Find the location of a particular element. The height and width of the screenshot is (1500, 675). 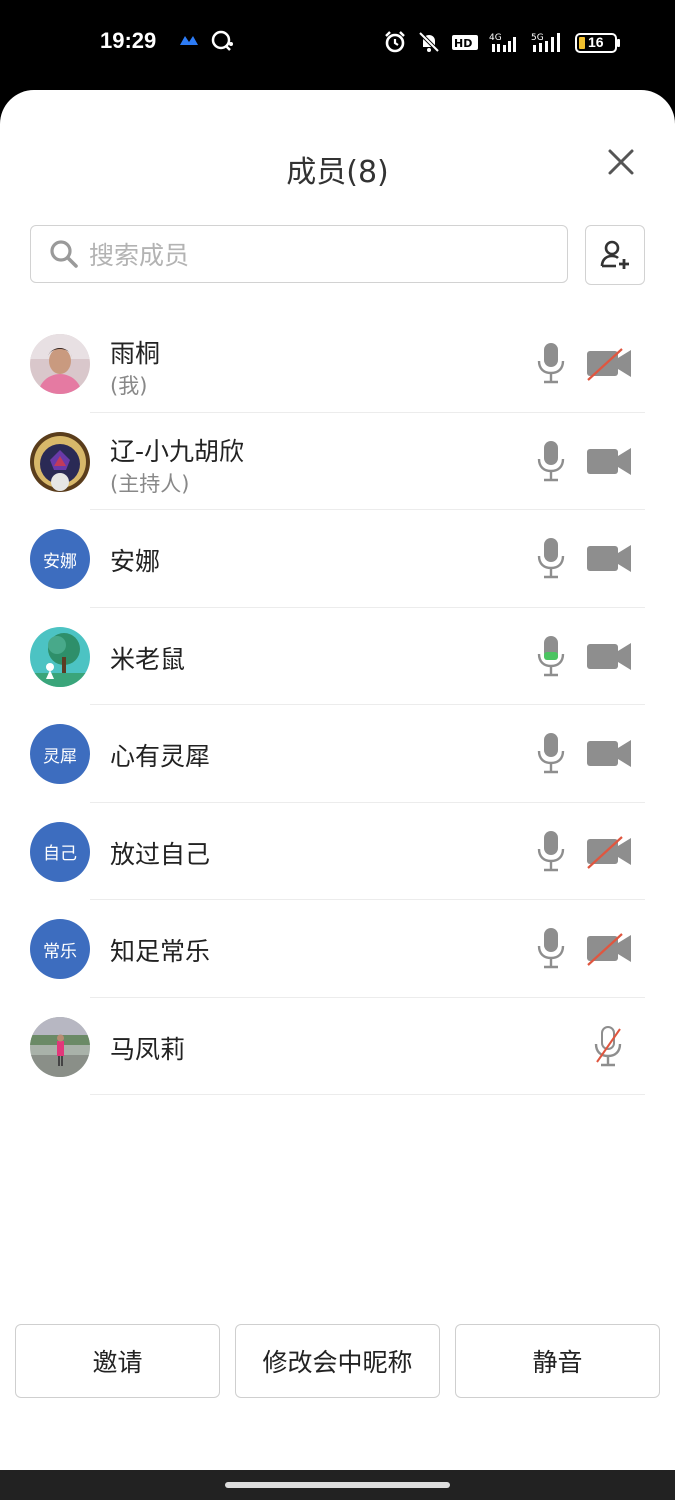

search-input is located at coordinates (319, 255).